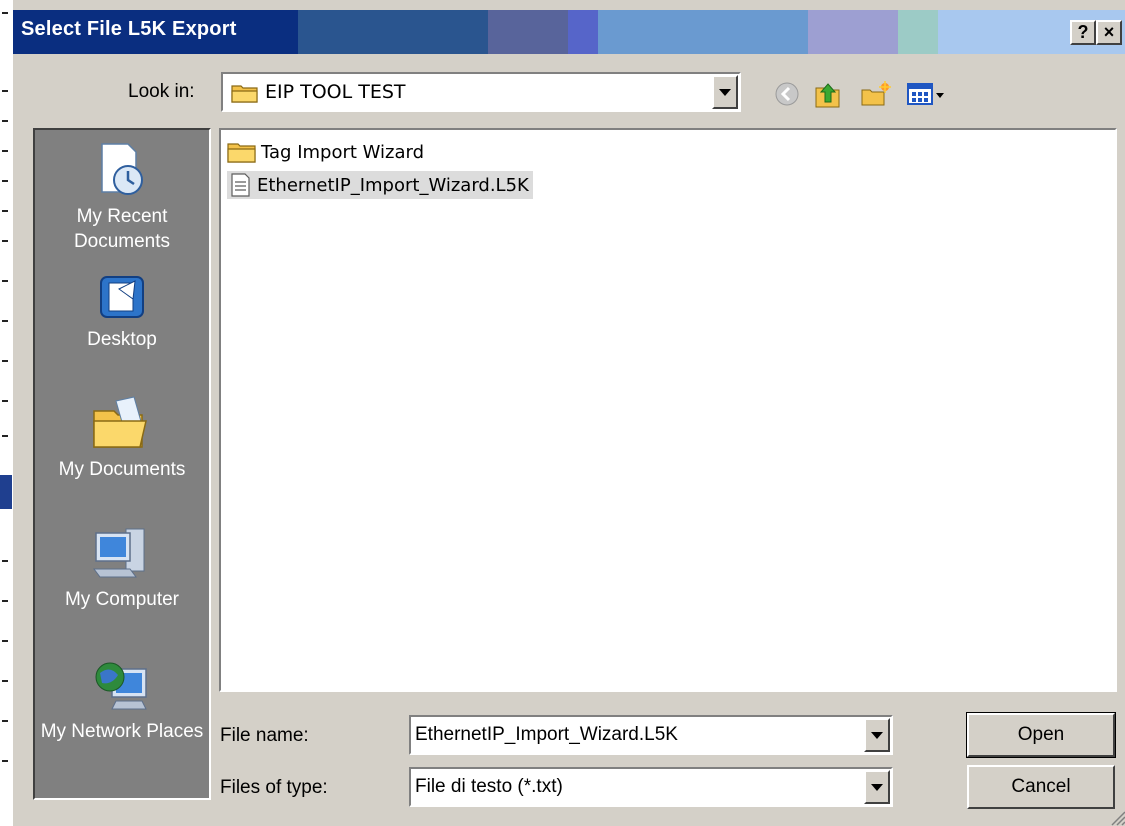 The image size is (1125, 826). What do you see at coordinates (122, 297) in the screenshot?
I see `desktop-icon` at bounding box center [122, 297].